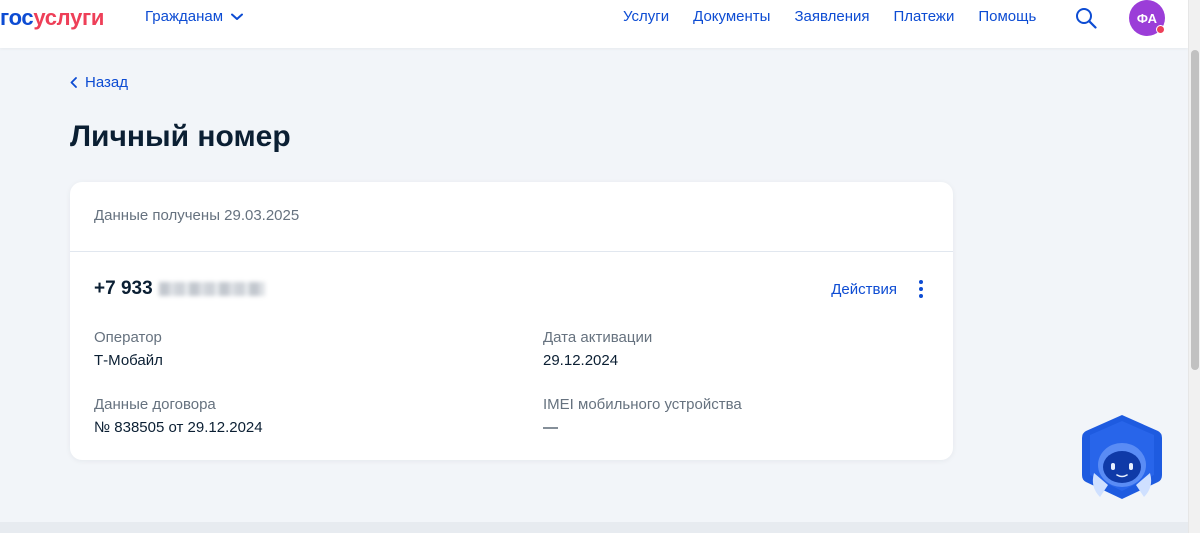 The width and height of the screenshot is (1200, 533). I want to click on robot-assistant-icon, so click(1122, 458).